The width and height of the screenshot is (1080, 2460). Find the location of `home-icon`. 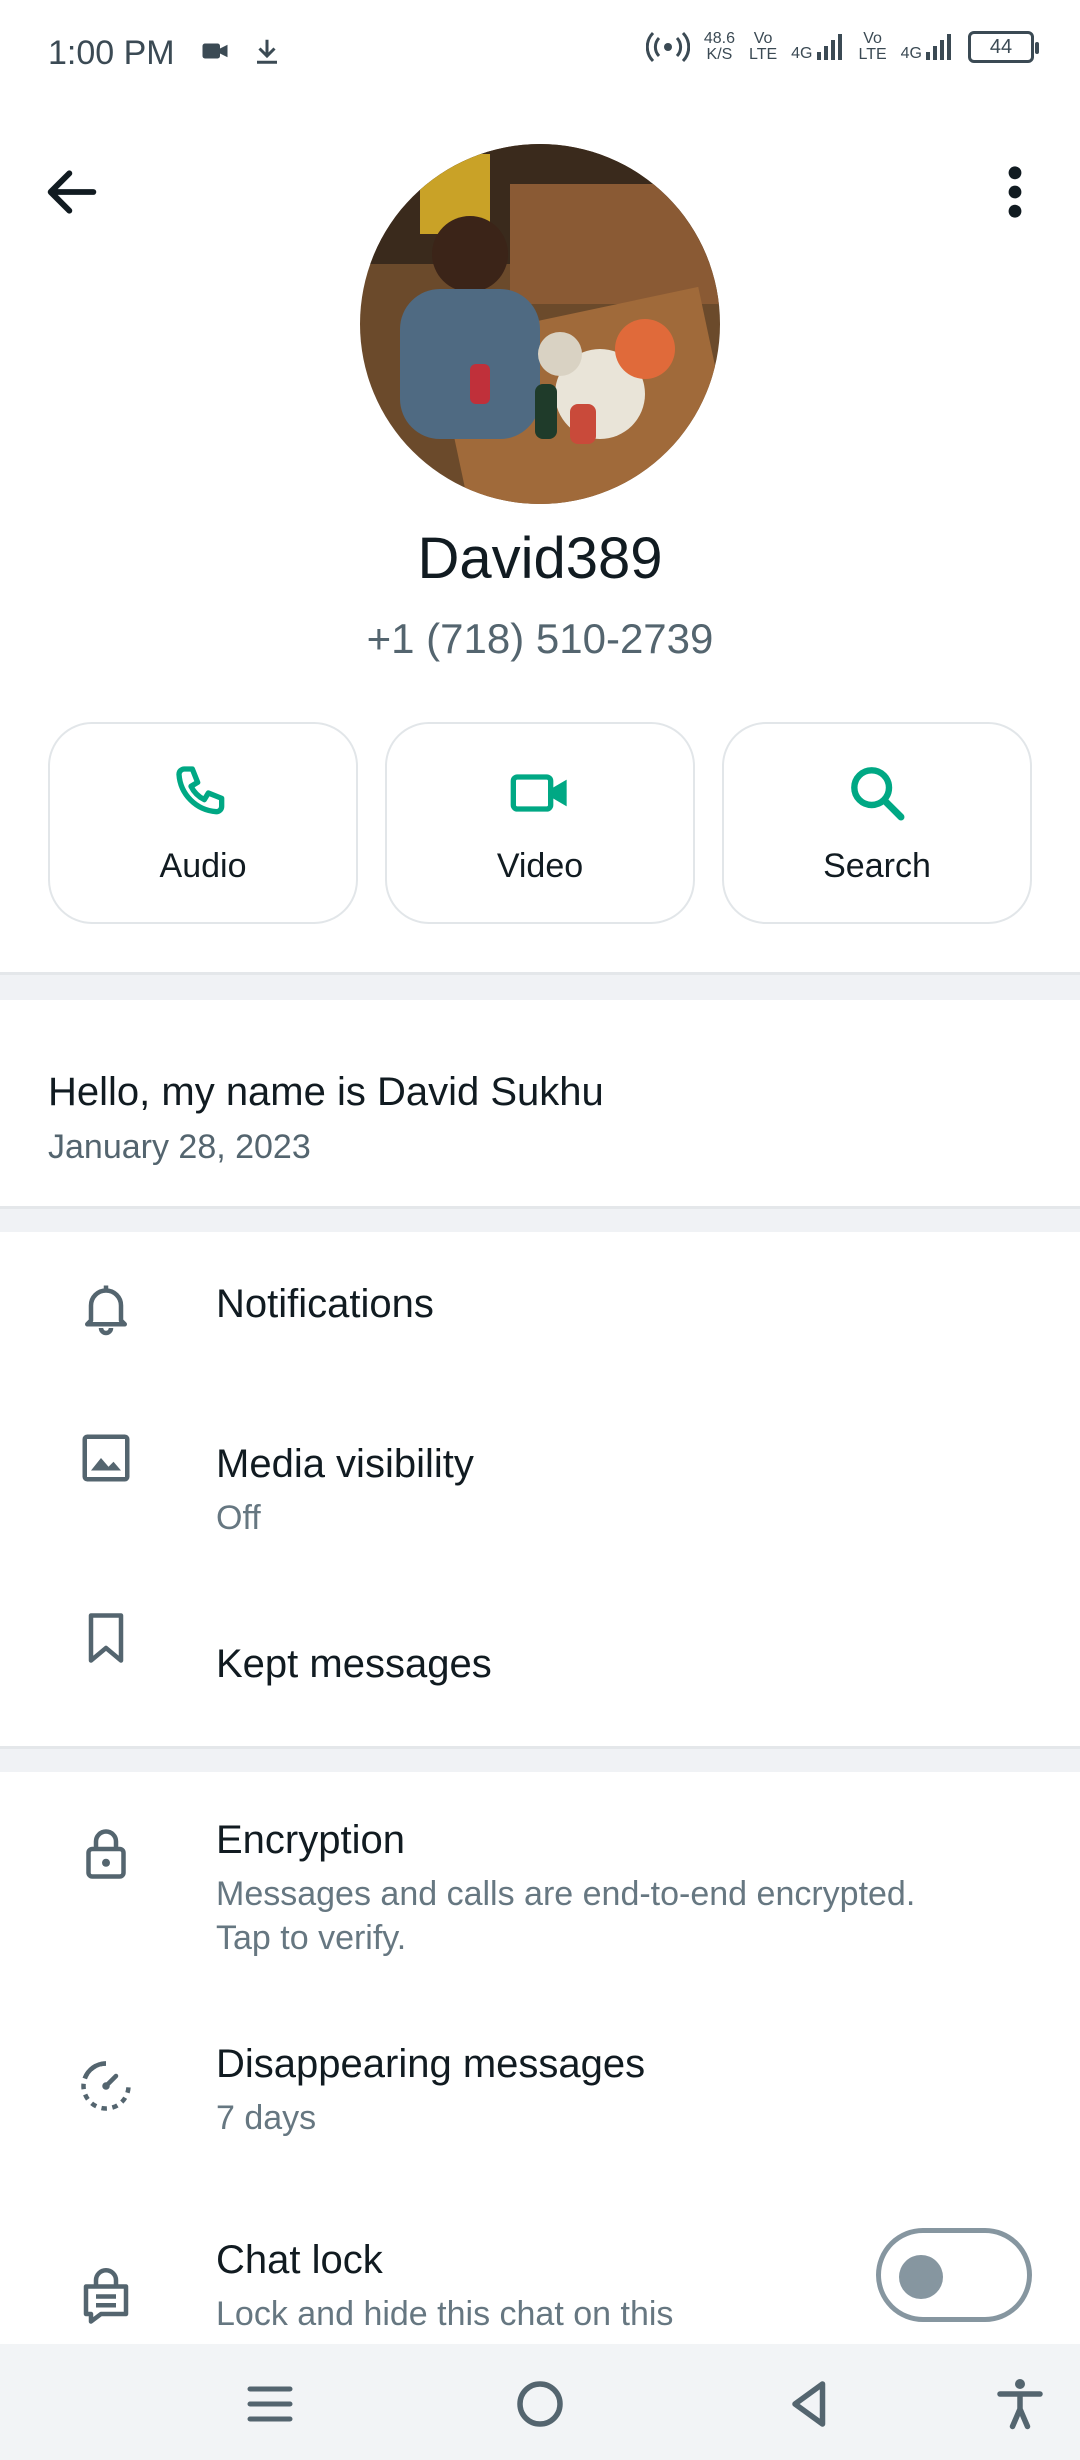

home-icon is located at coordinates (540, 2404).